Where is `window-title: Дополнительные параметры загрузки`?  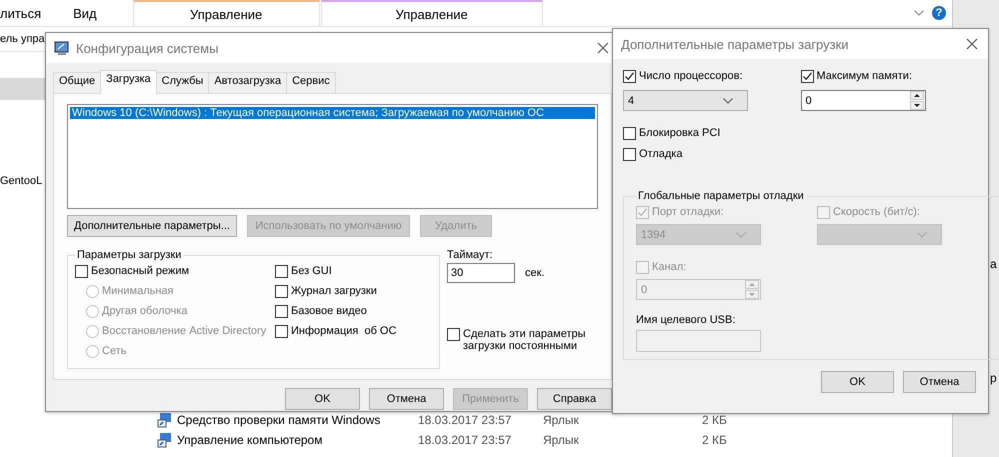
window-title: Дополнительные параметры загрузки is located at coordinates (735, 44).